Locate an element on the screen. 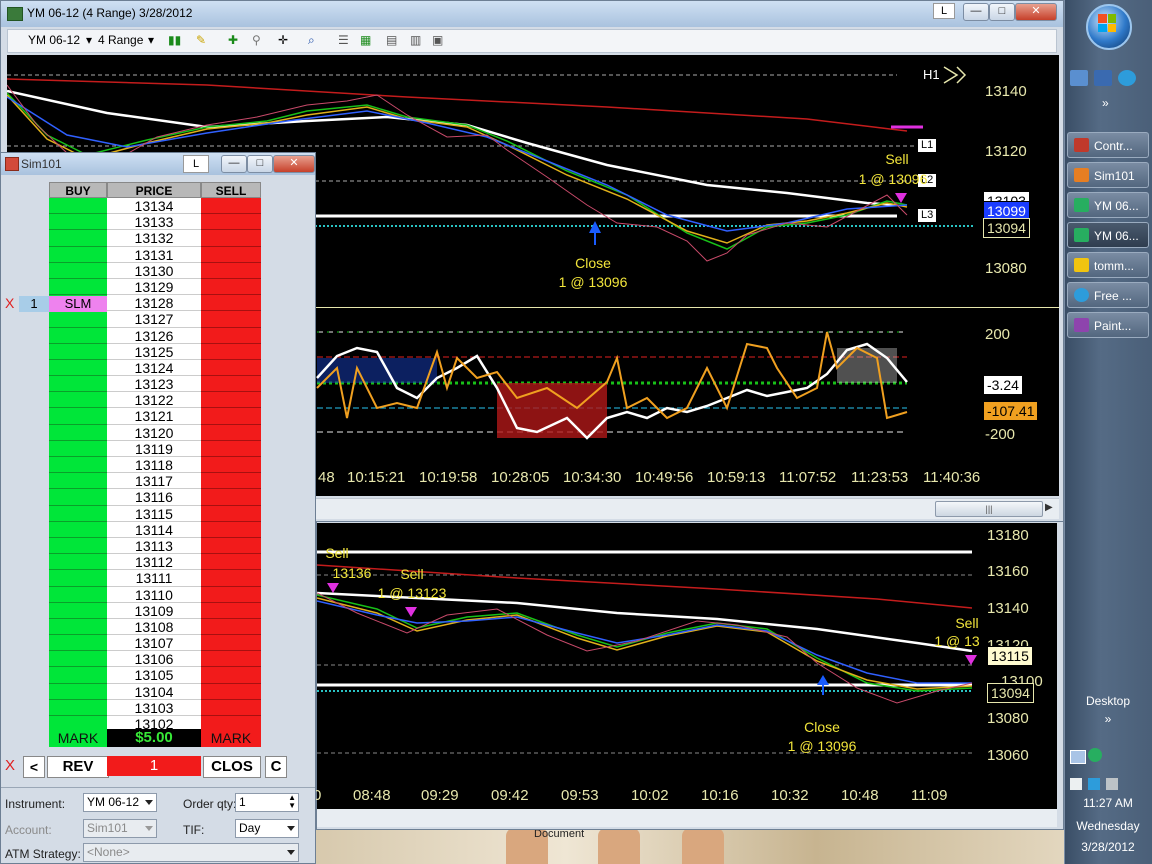 Image resolution: width=1152 pixels, height=864 pixels. scrollbar-thumb: ||| is located at coordinates (989, 509).